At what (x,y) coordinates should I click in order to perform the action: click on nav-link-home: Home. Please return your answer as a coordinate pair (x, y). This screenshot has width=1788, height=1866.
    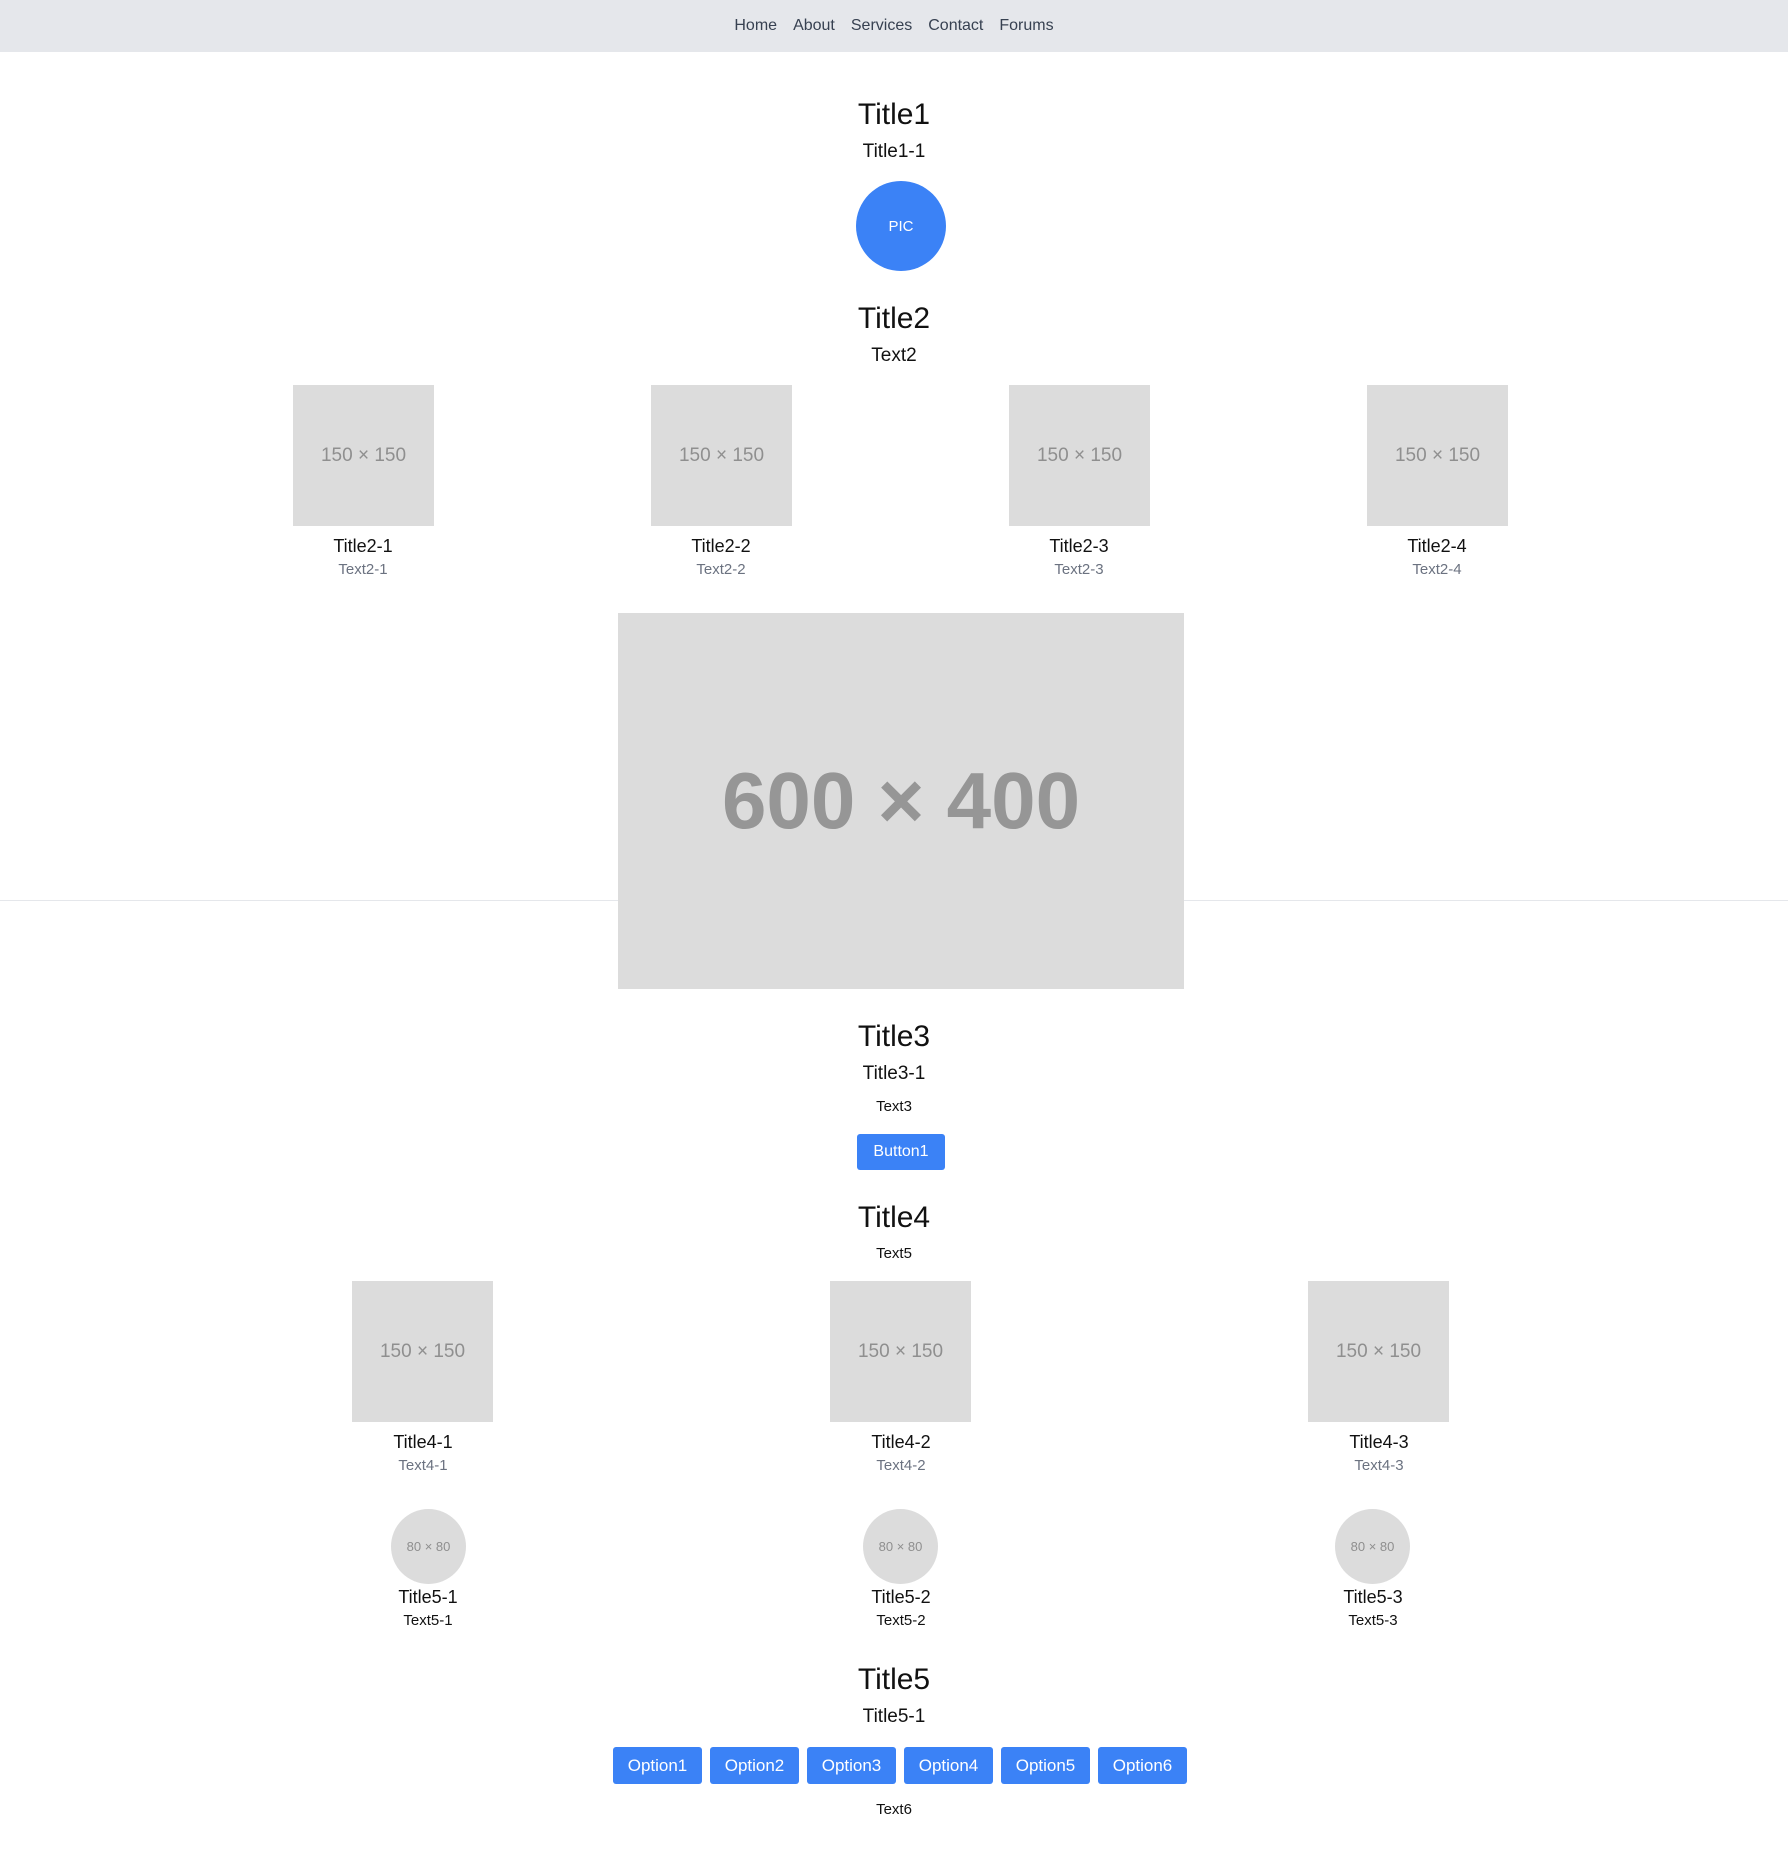
    Looking at the image, I should click on (755, 26).